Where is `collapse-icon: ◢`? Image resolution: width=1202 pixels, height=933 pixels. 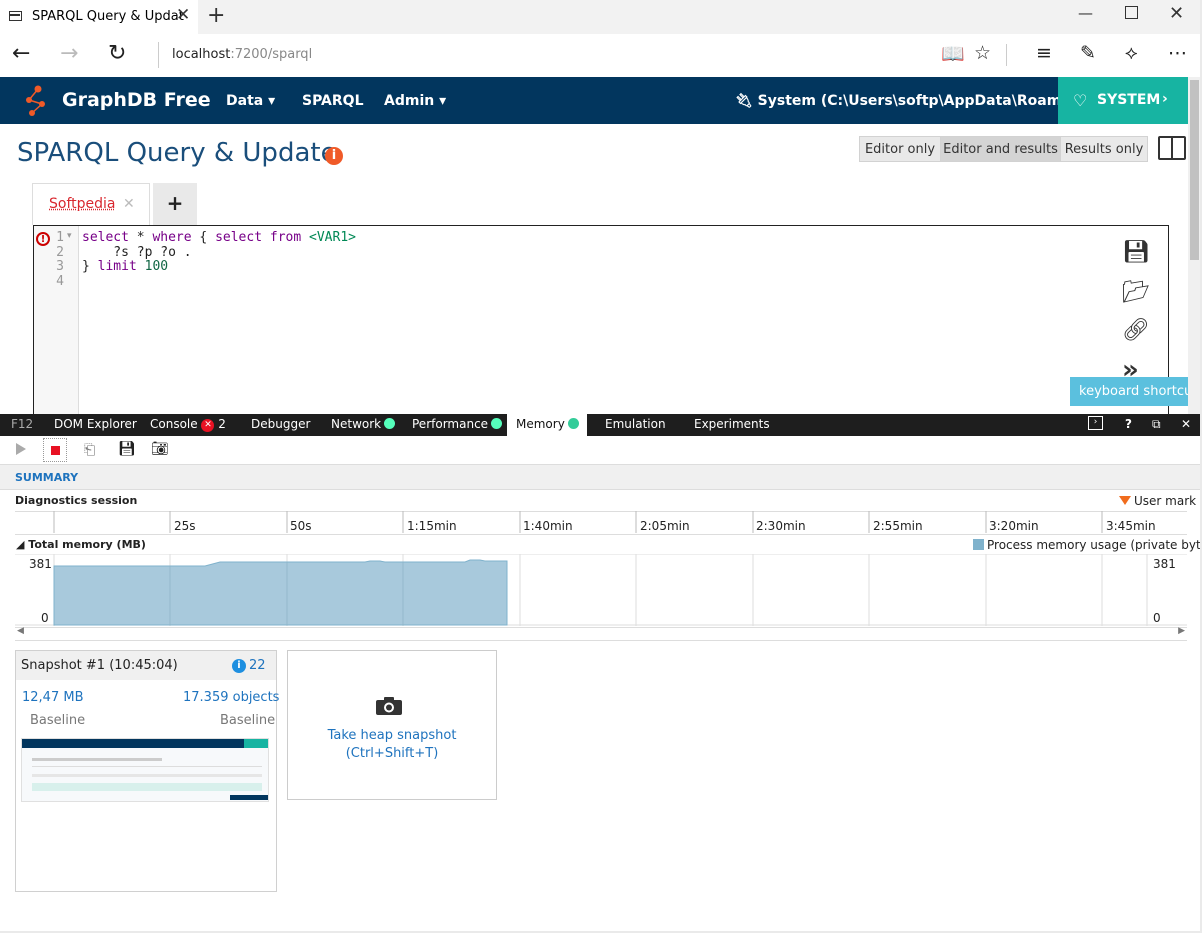 collapse-icon: ◢ is located at coordinates (22, 544).